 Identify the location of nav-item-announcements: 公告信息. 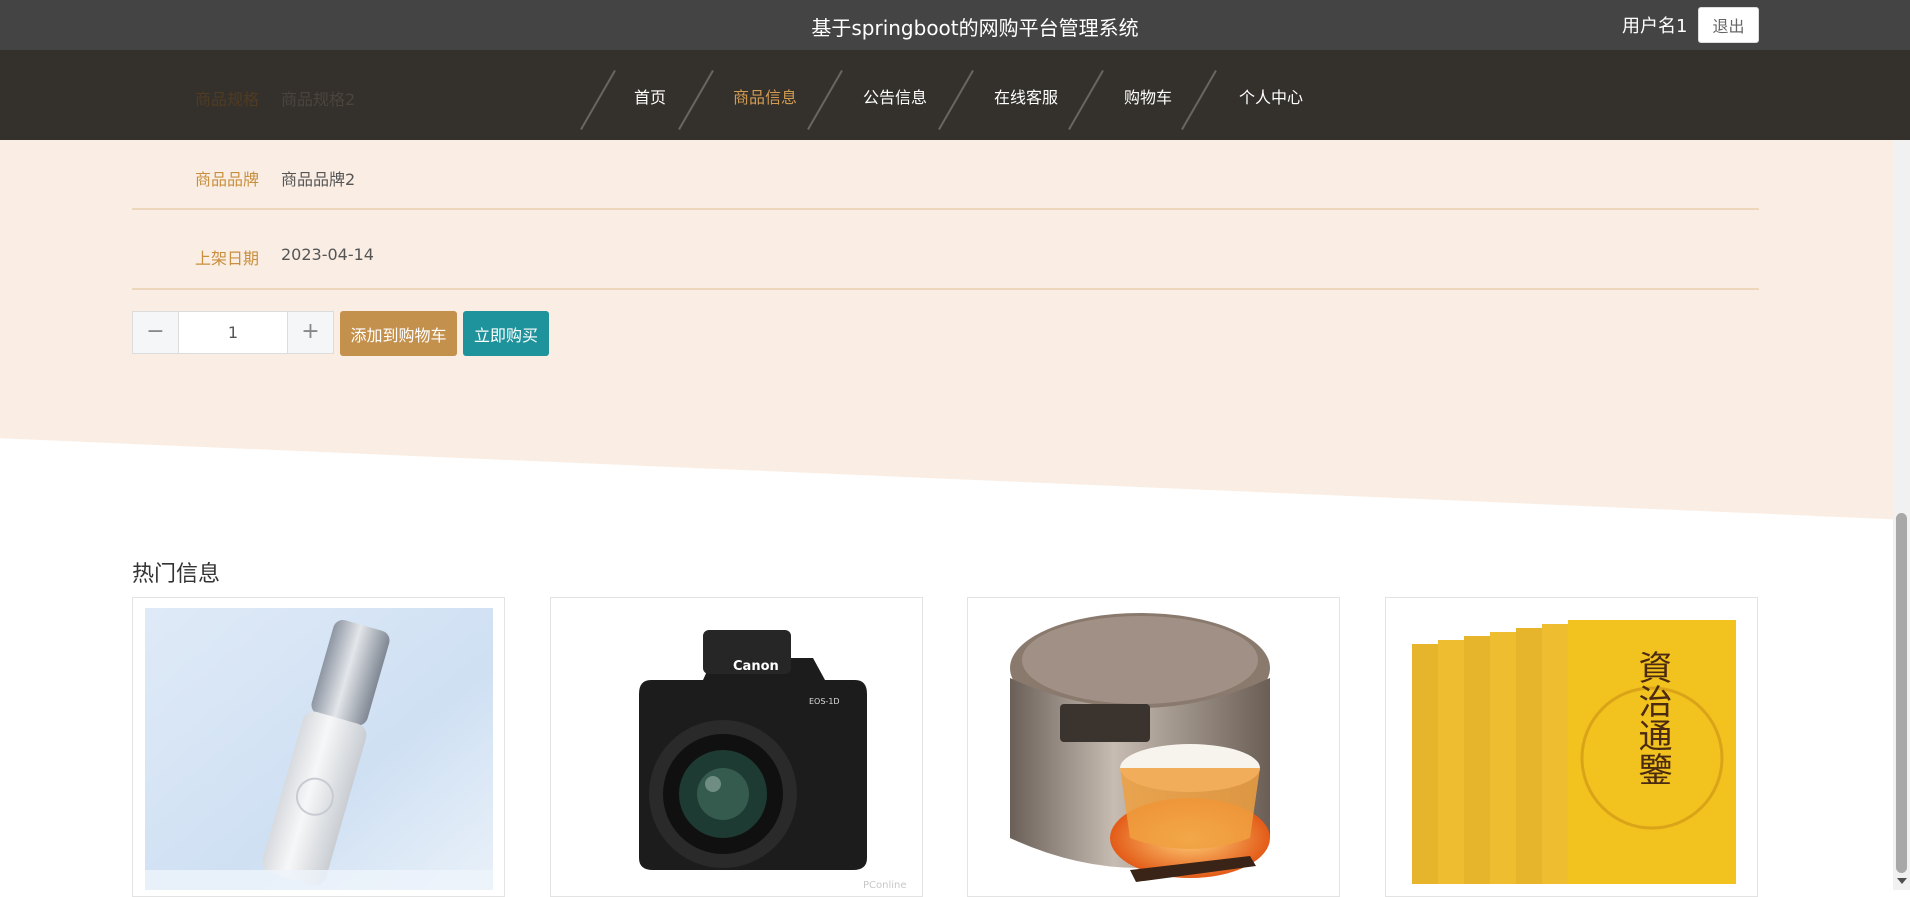
(895, 96).